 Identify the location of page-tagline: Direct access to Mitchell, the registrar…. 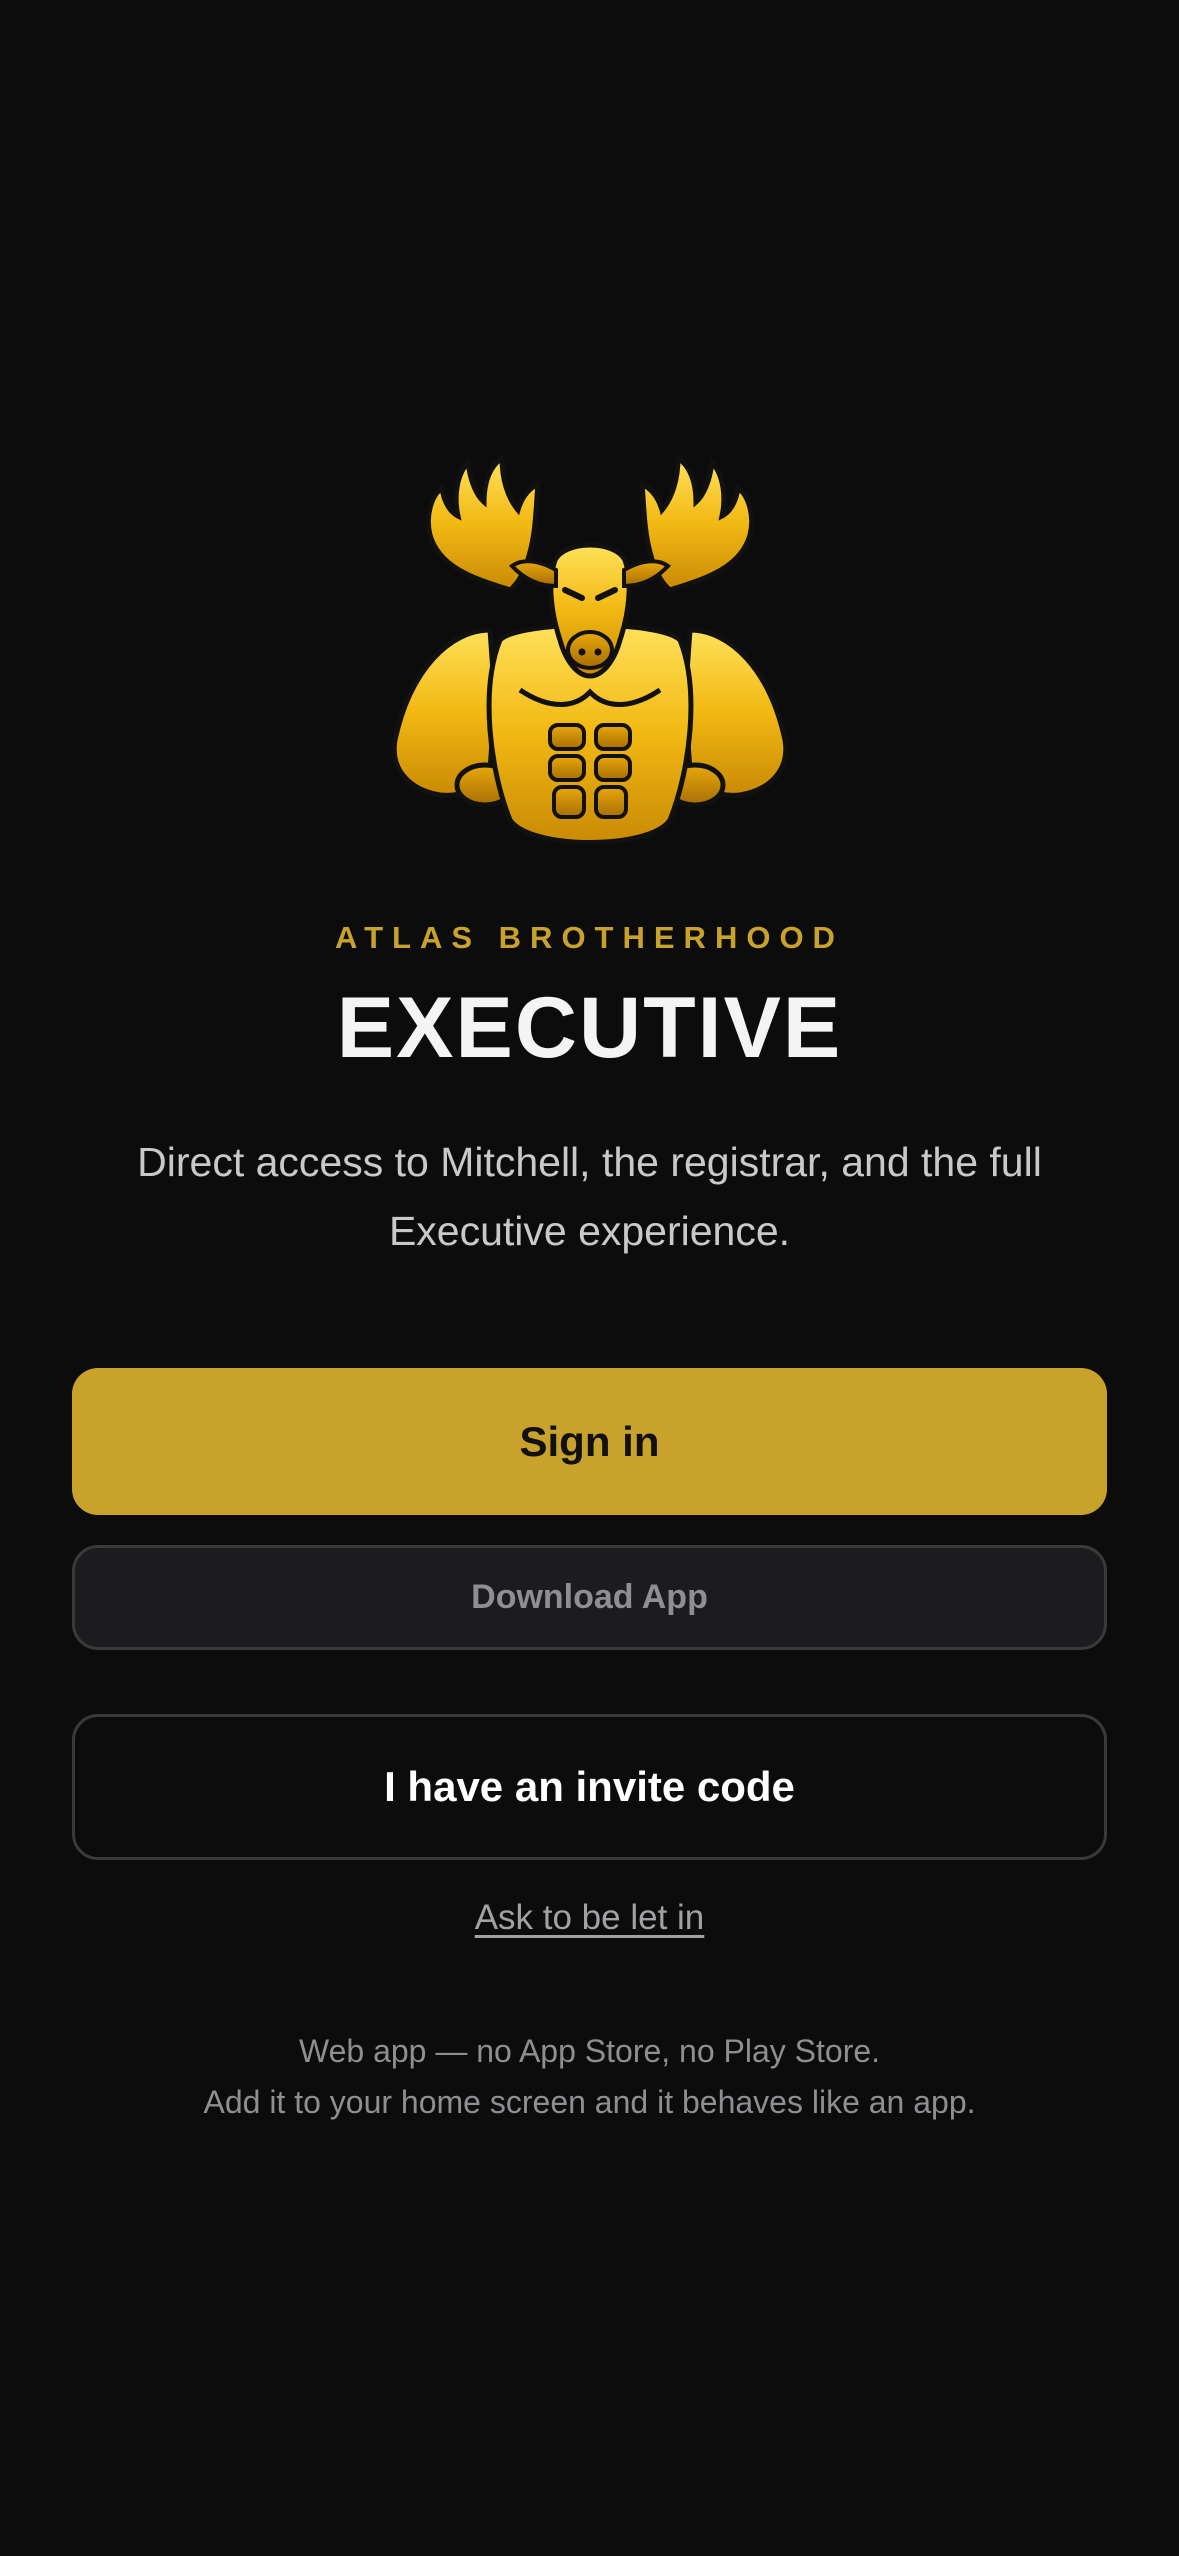
(589, 1196).